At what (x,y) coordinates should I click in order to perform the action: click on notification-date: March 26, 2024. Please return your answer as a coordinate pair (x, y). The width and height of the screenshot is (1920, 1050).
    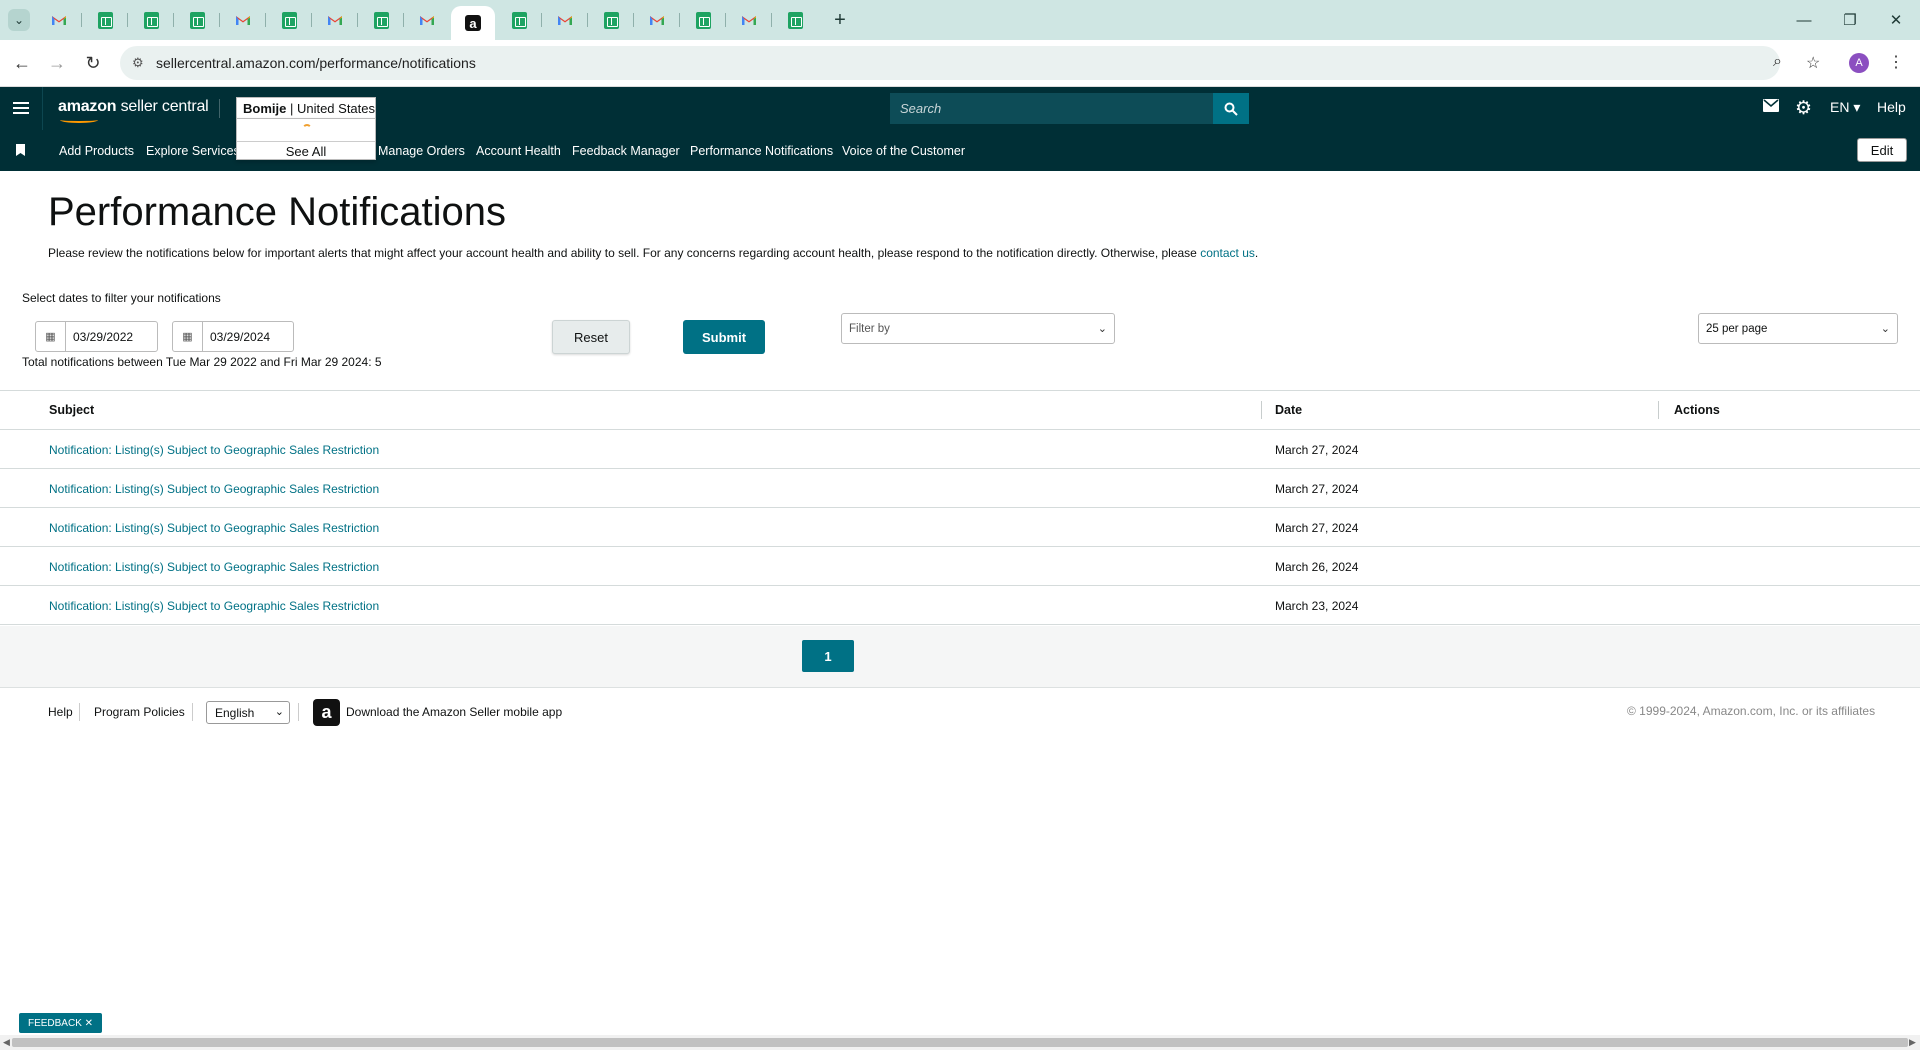
    Looking at the image, I should click on (1317, 567).